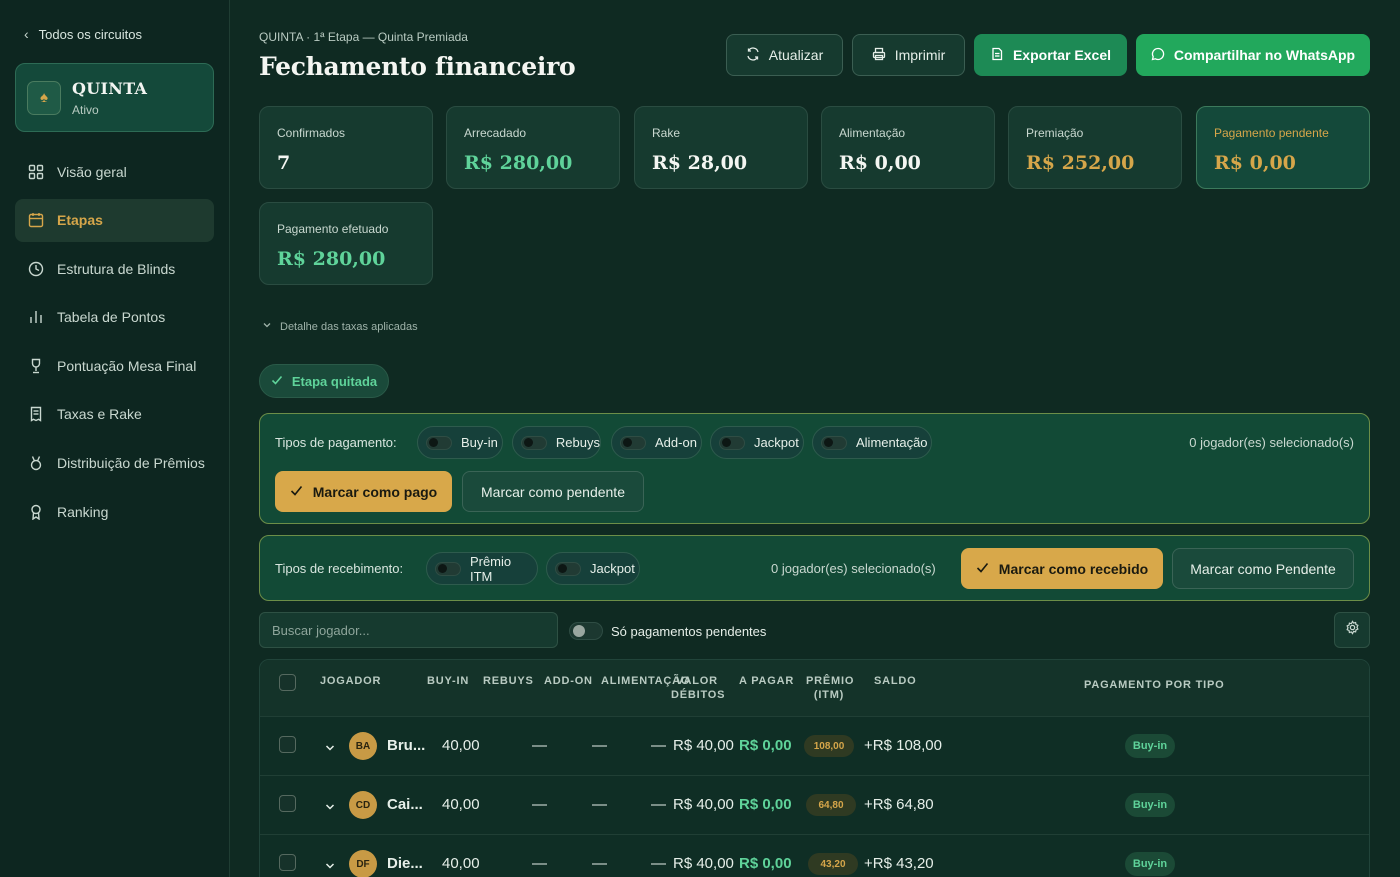 Image resolution: width=1400 pixels, height=877 pixels. What do you see at coordinates (1271, 442) in the screenshot?
I see `payment-selected-count: 0 jogador(es) selecionado(s)` at bounding box center [1271, 442].